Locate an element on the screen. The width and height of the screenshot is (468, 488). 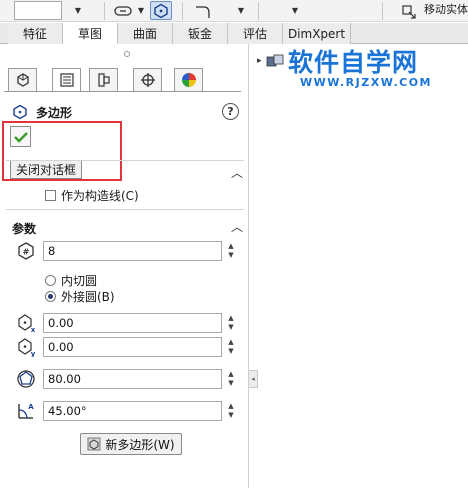
toolbar-trim-button is located at coordinates (203, 10).